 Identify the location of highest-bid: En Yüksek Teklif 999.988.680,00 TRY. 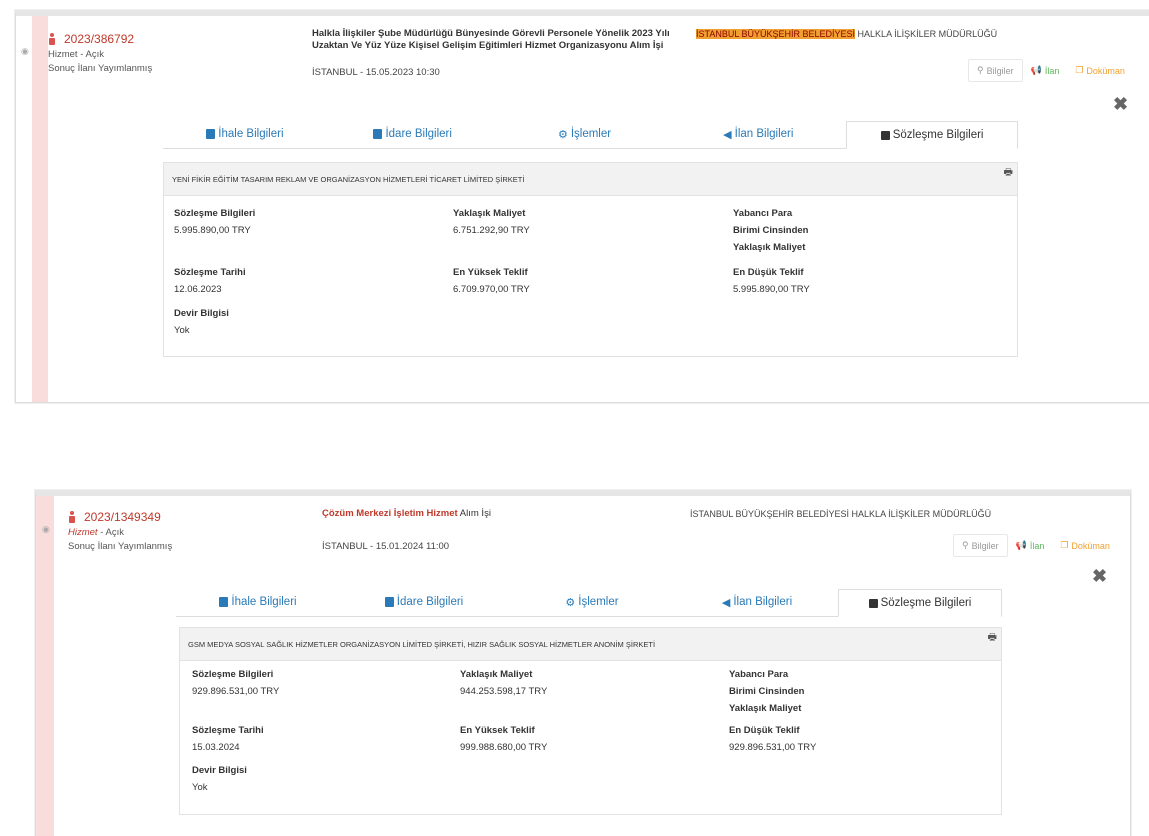
(504, 739).